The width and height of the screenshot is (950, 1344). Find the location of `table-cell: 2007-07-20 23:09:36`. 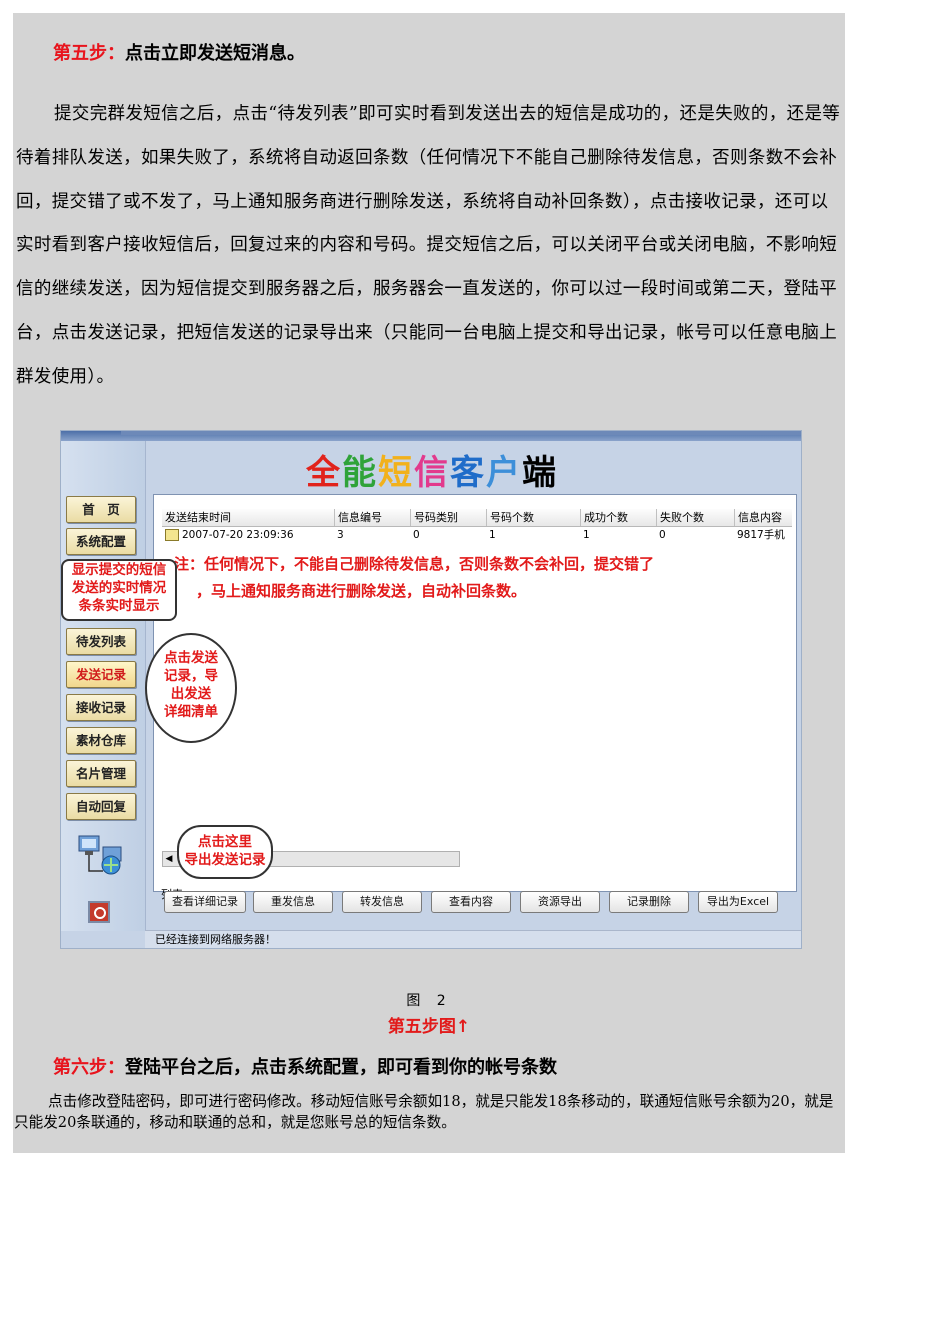

table-cell: 2007-07-20 23:09:36 is located at coordinates (247, 535).